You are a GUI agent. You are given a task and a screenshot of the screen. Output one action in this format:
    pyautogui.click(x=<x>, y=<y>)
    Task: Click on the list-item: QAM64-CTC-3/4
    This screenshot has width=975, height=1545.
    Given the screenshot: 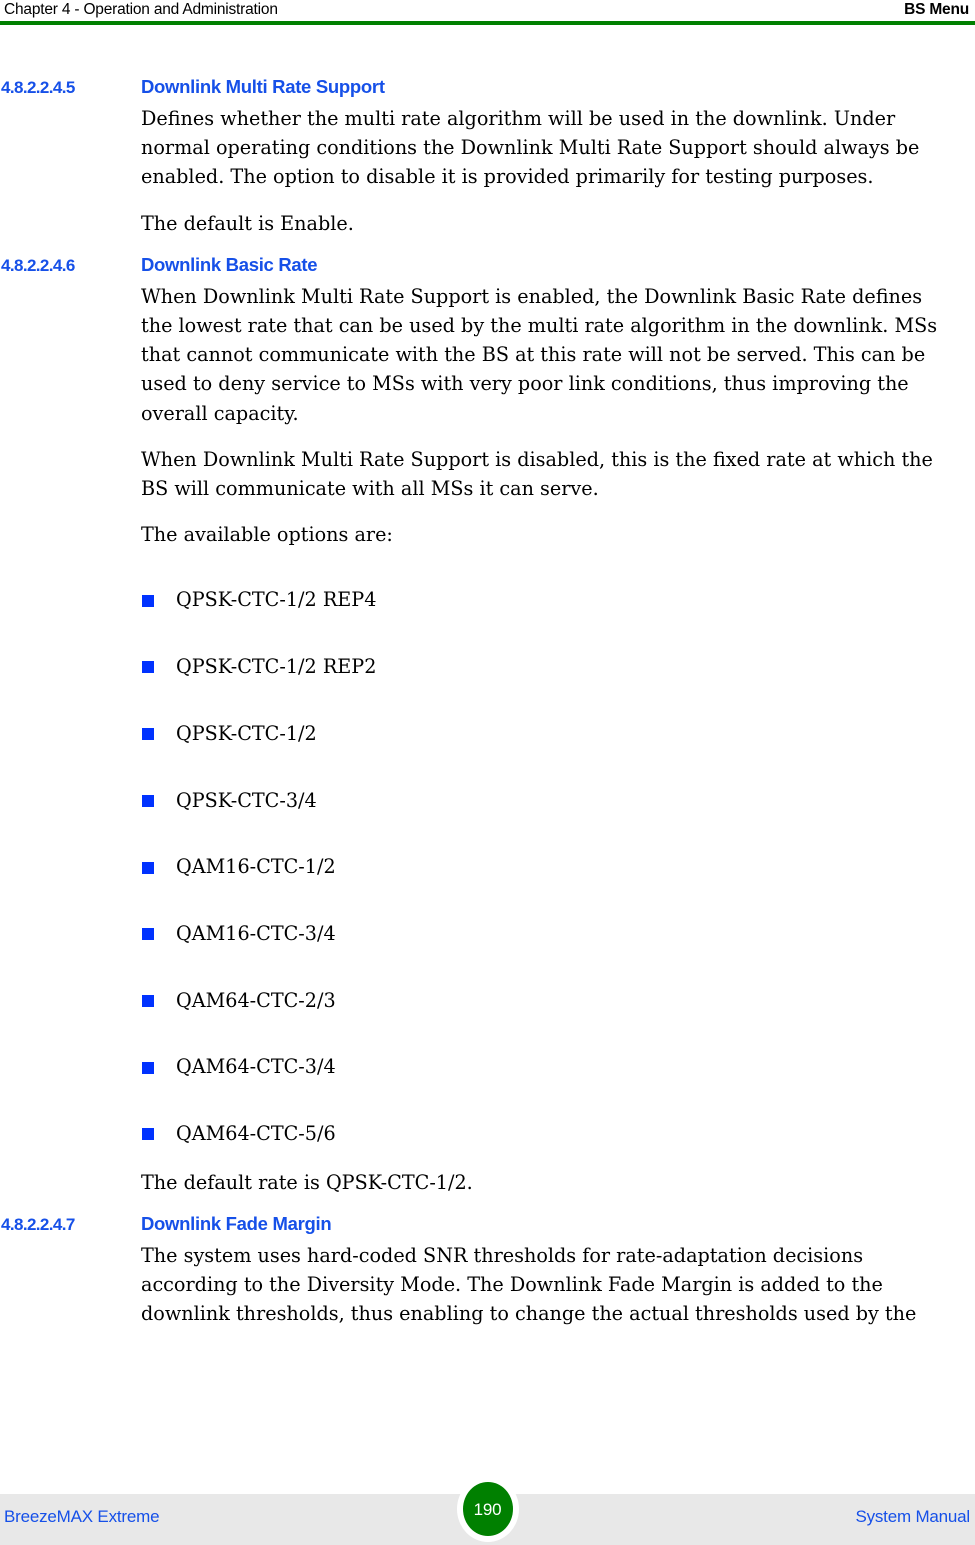 What is the action you would take?
    pyautogui.click(x=487, y=1067)
    